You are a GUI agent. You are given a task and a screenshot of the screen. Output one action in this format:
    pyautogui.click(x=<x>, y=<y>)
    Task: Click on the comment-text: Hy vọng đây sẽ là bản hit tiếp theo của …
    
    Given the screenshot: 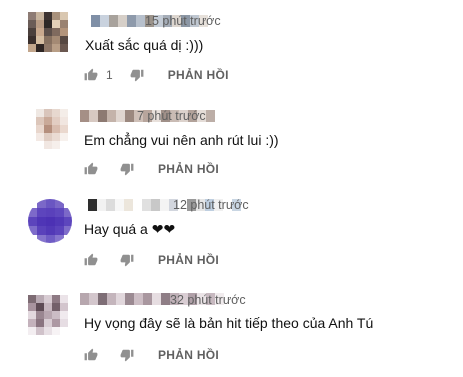 What is the action you would take?
    pyautogui.click(x=229, y=323)
    